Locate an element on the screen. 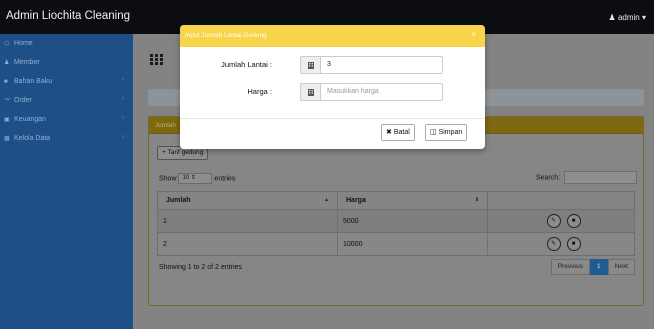 The height and width of the screenshot is (329, 654). sidebar-item-home: ☖ Home is located at coordinates (66, 43).